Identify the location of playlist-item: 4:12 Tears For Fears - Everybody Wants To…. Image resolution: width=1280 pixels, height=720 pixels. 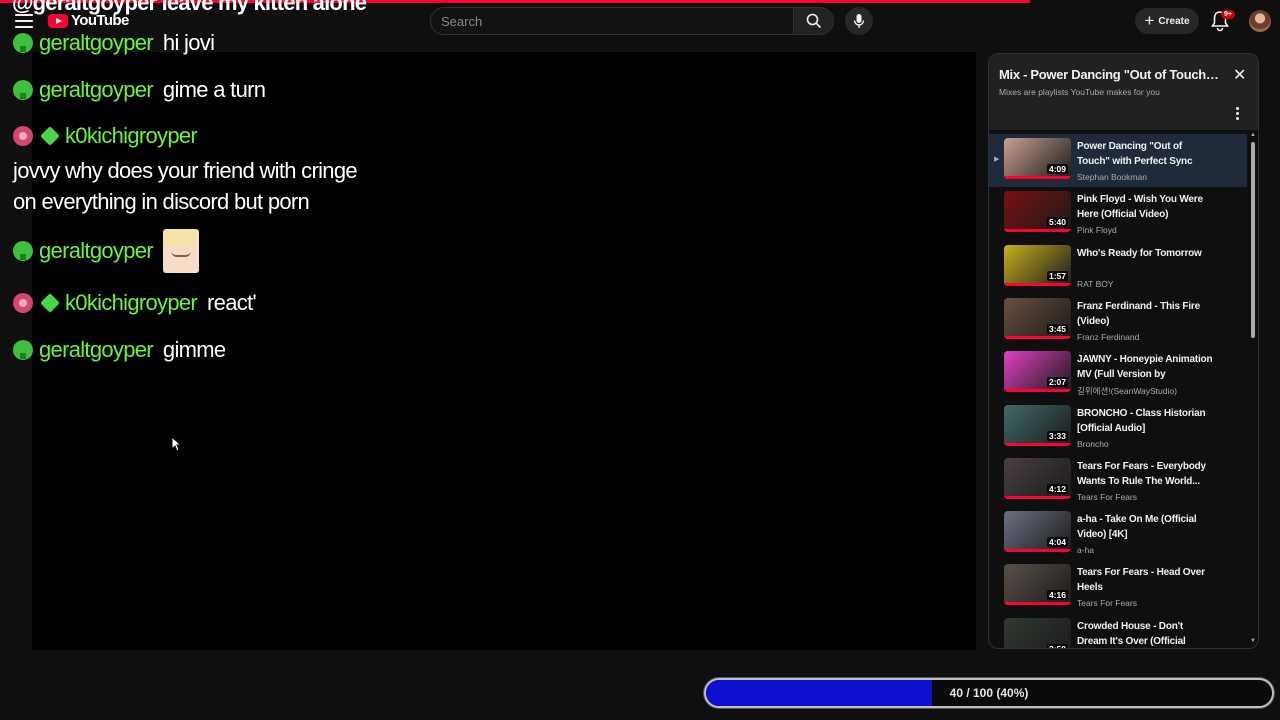
(1118, 480).